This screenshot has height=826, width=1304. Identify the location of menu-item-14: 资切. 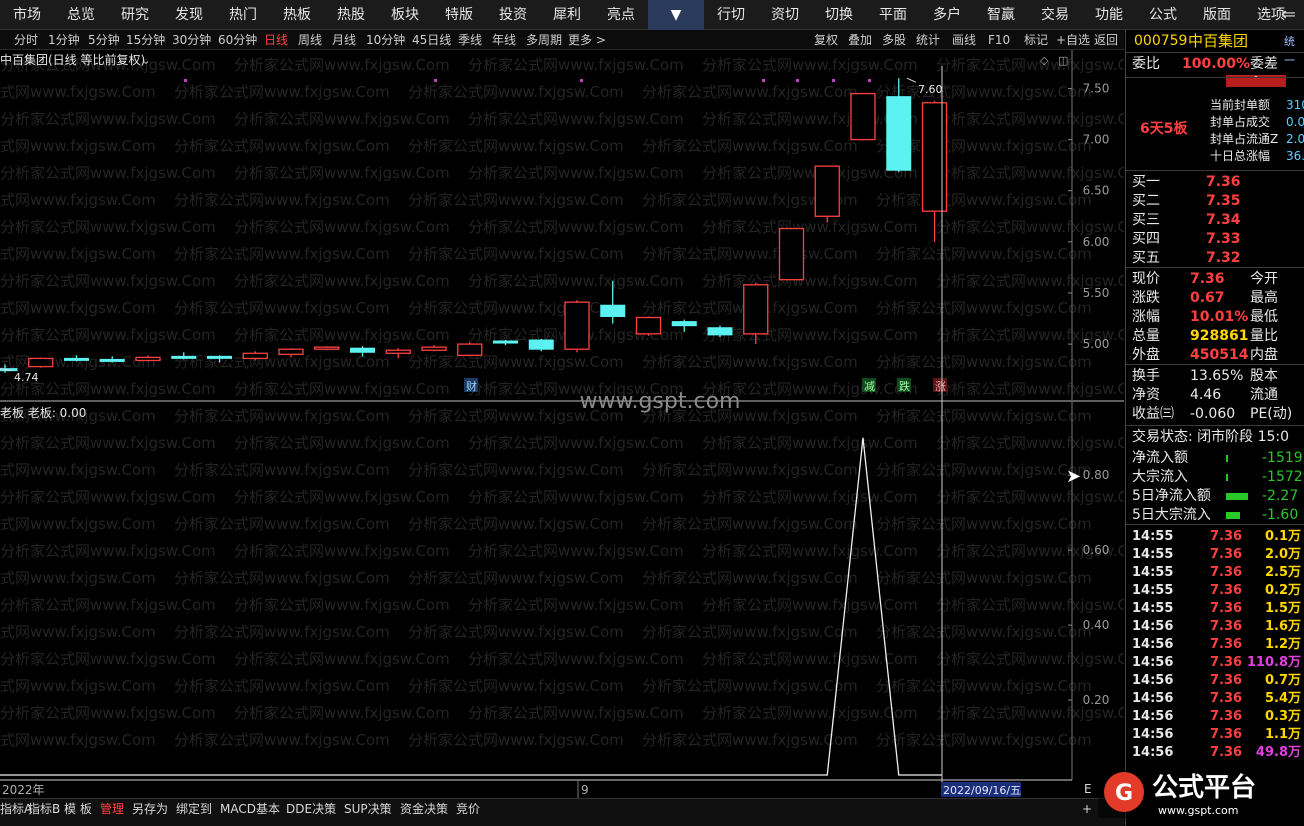
(785, 15).